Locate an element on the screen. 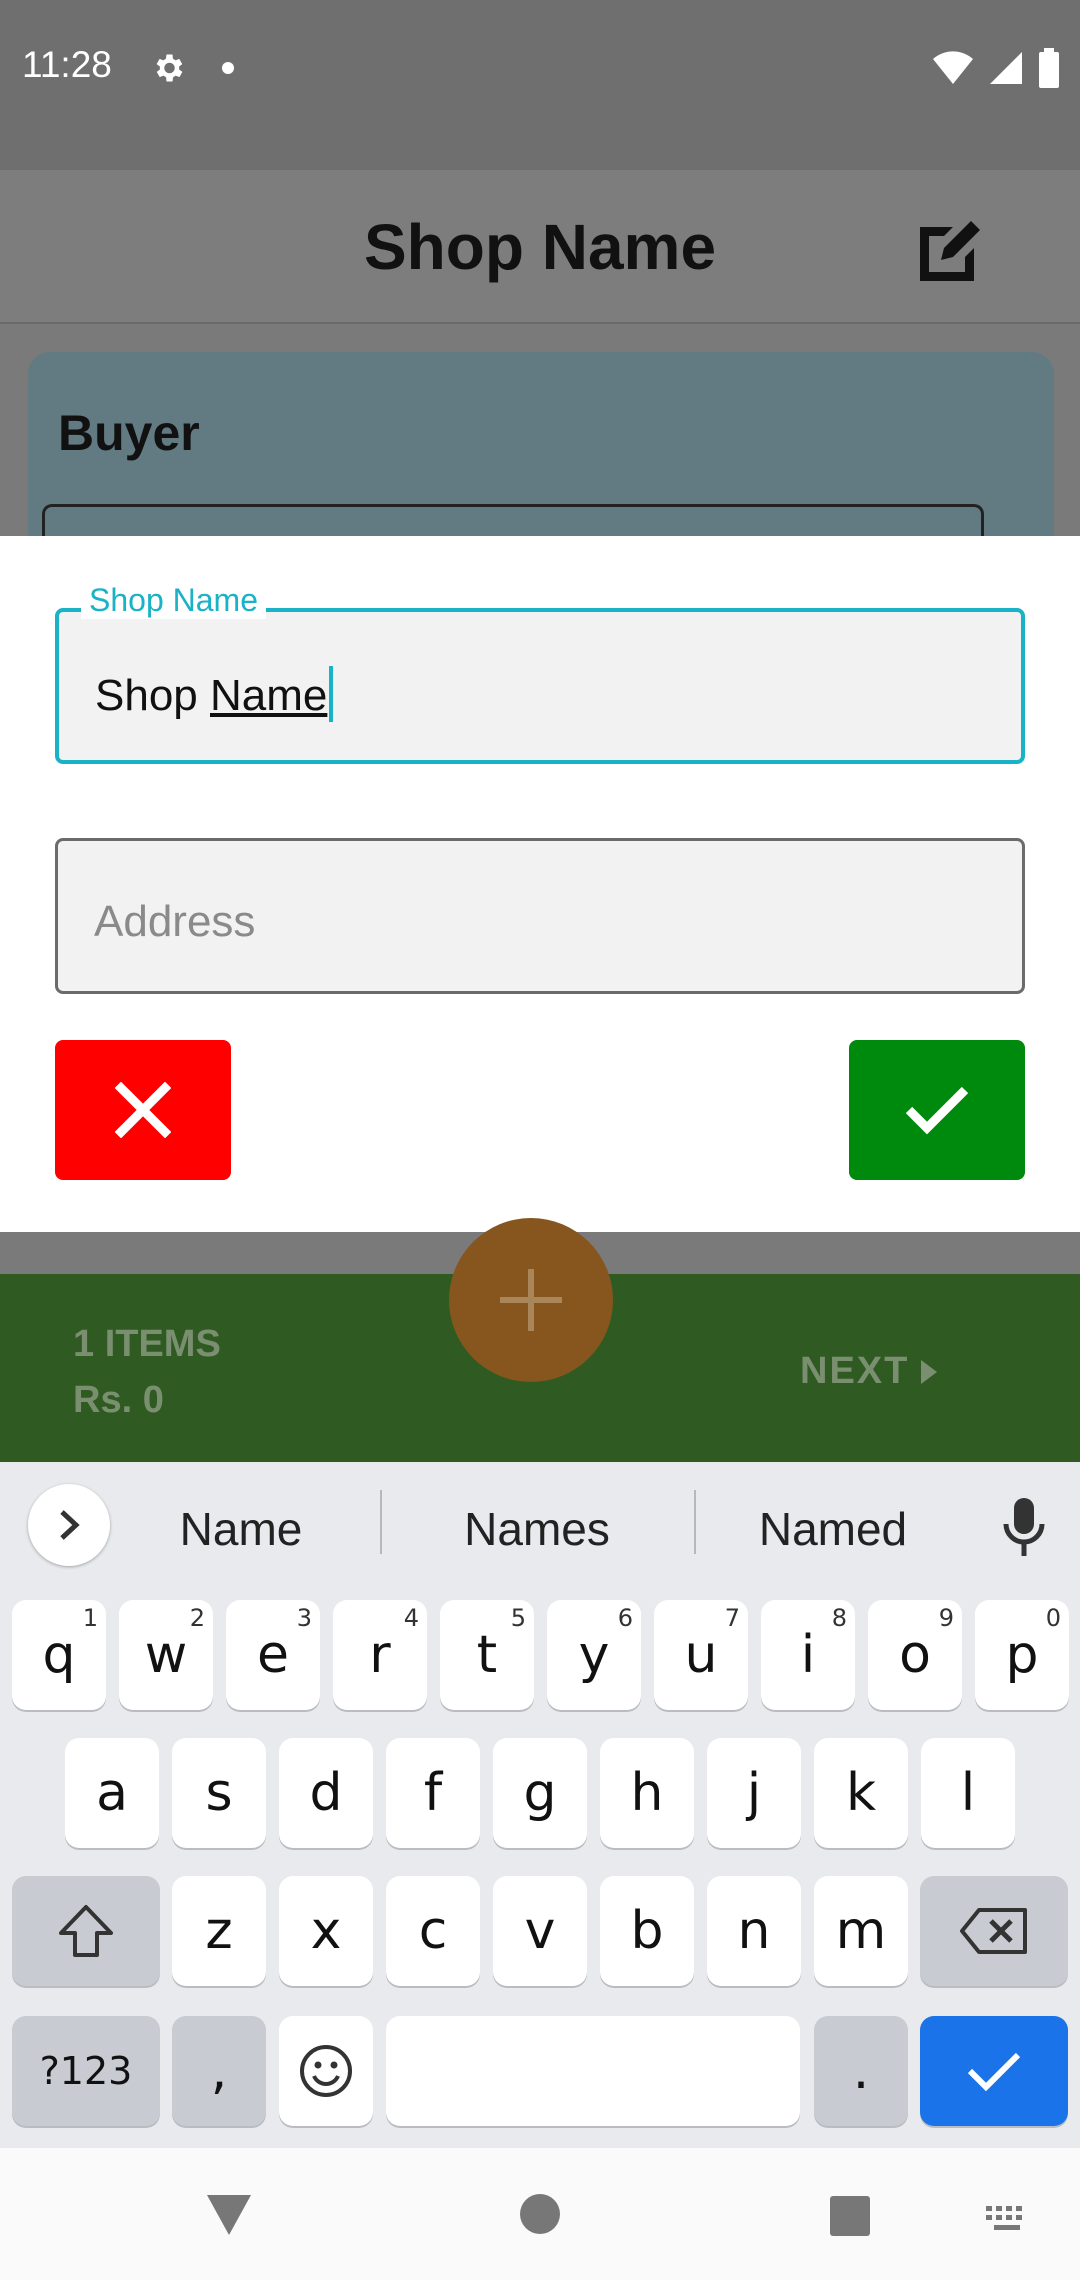  key-p: p0 is located at coordinates (1022, 1655).